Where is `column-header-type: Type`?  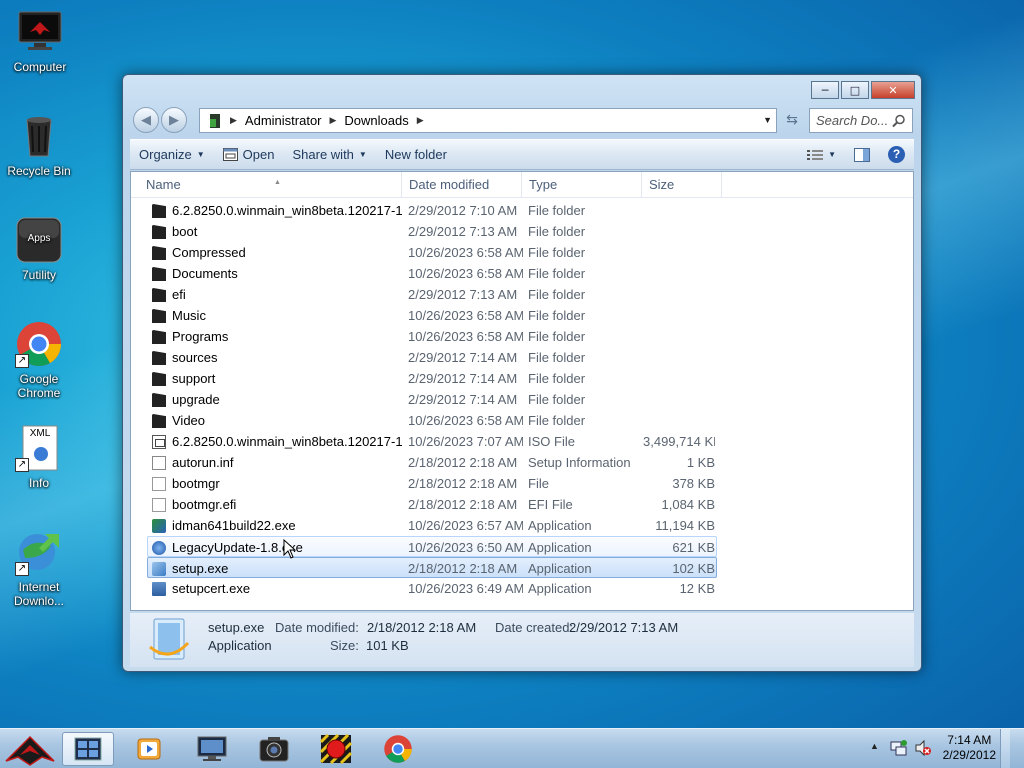
column-header-type: Type is located at coordinates (582, 185).